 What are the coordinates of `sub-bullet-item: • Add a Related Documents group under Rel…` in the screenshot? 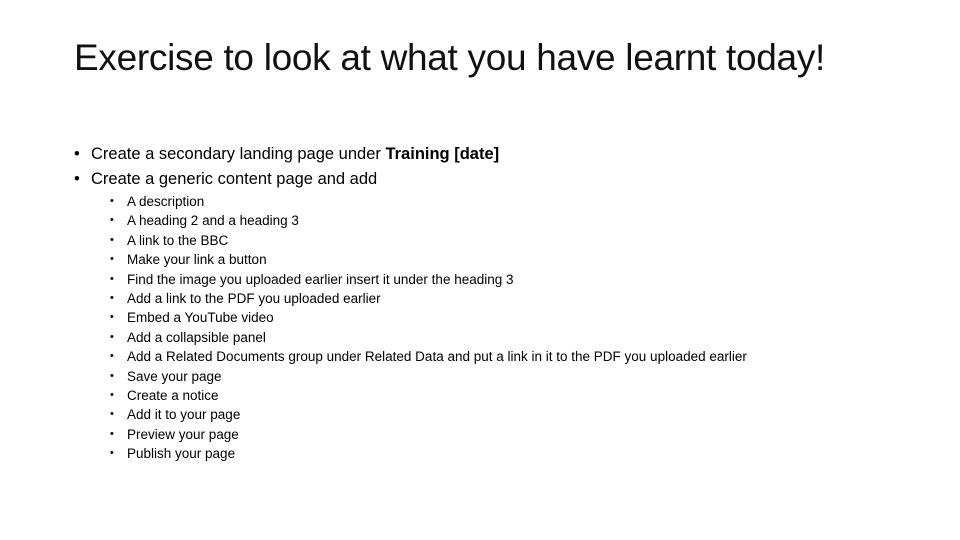 It's located at (428, 356).